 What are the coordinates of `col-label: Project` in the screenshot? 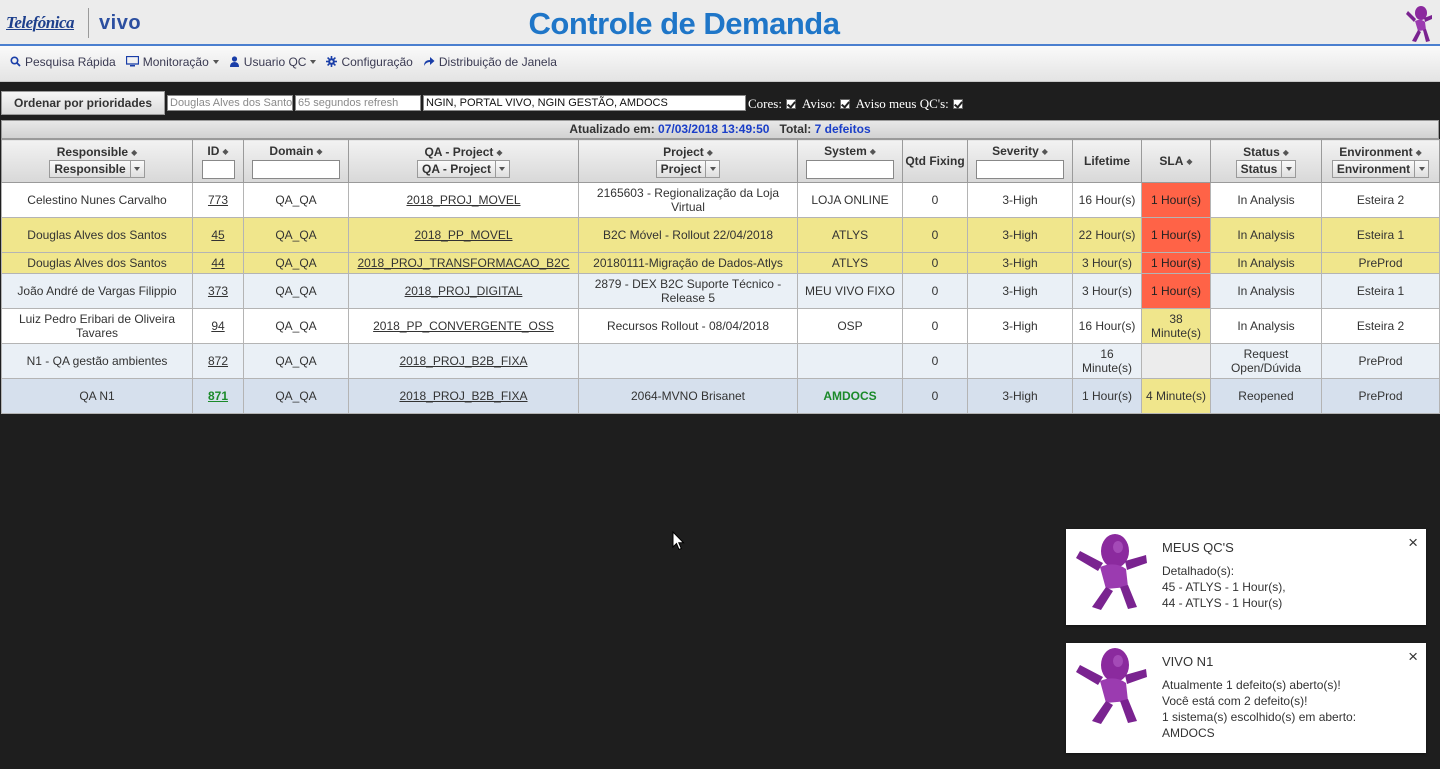 It's located at (683, 151).